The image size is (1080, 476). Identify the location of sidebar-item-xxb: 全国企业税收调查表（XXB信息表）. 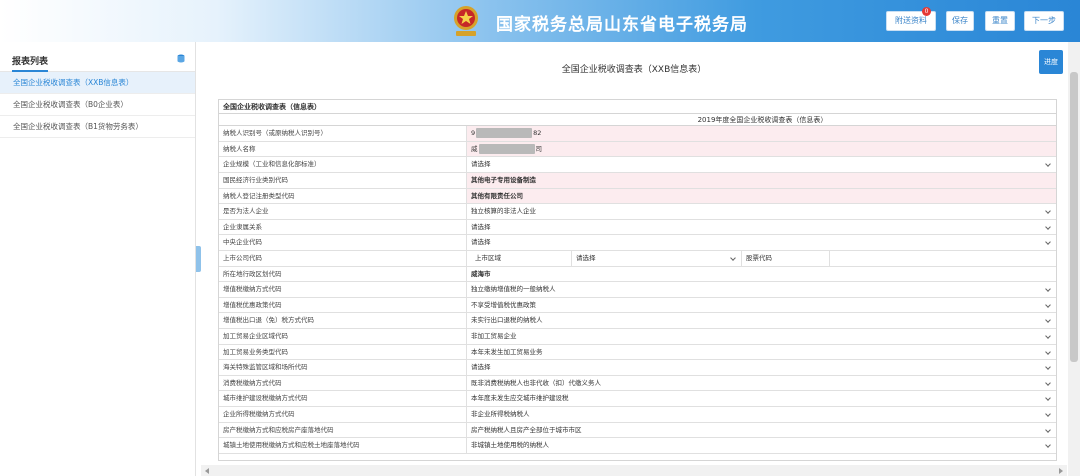
(97, 83).